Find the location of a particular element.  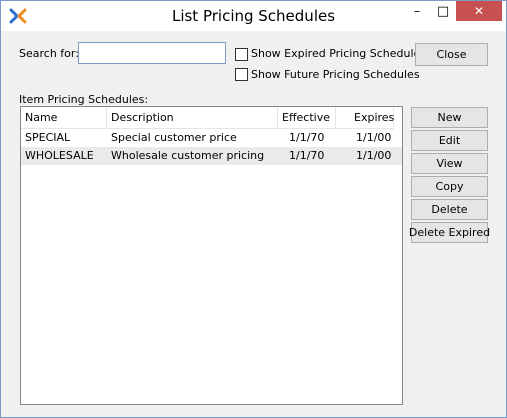

column-header-effective: Effective is located at coordinates (307, 118).